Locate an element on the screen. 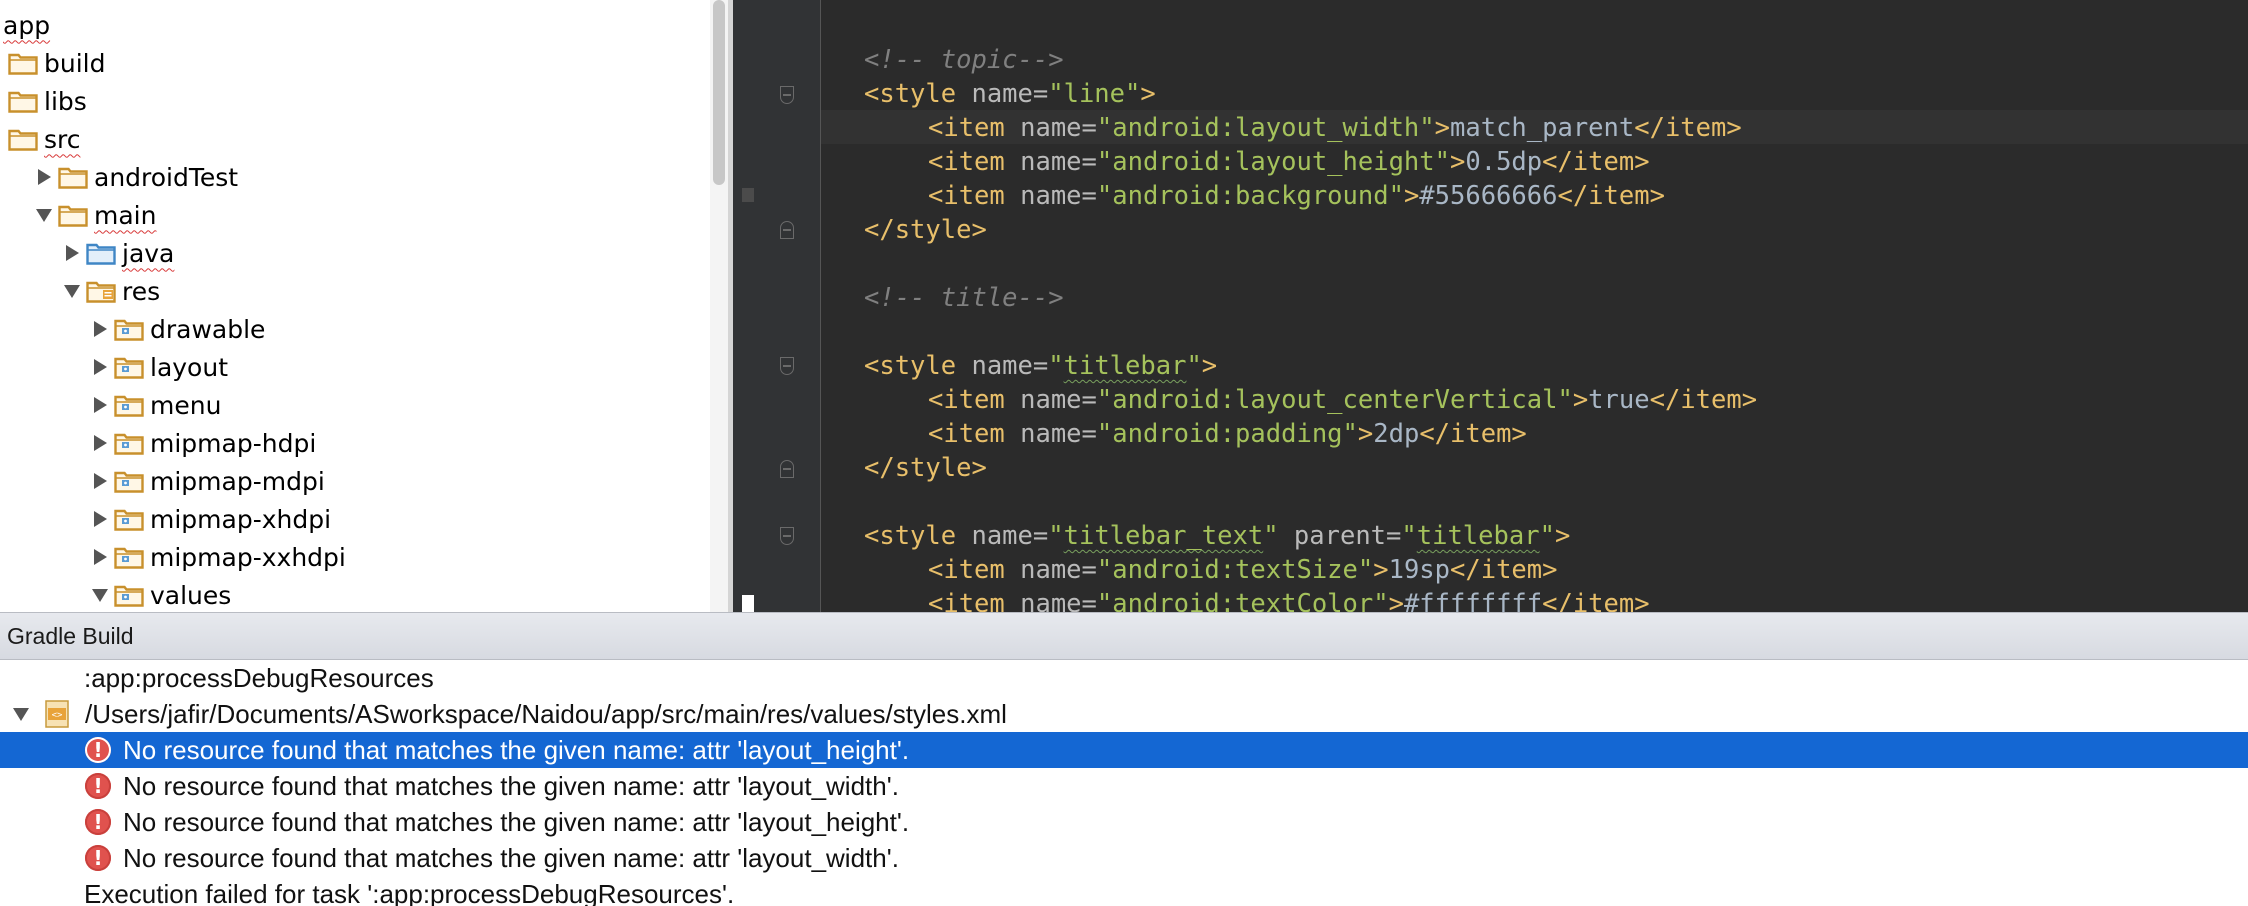  tree-item-label: libs is located at coordinates (65, 101).